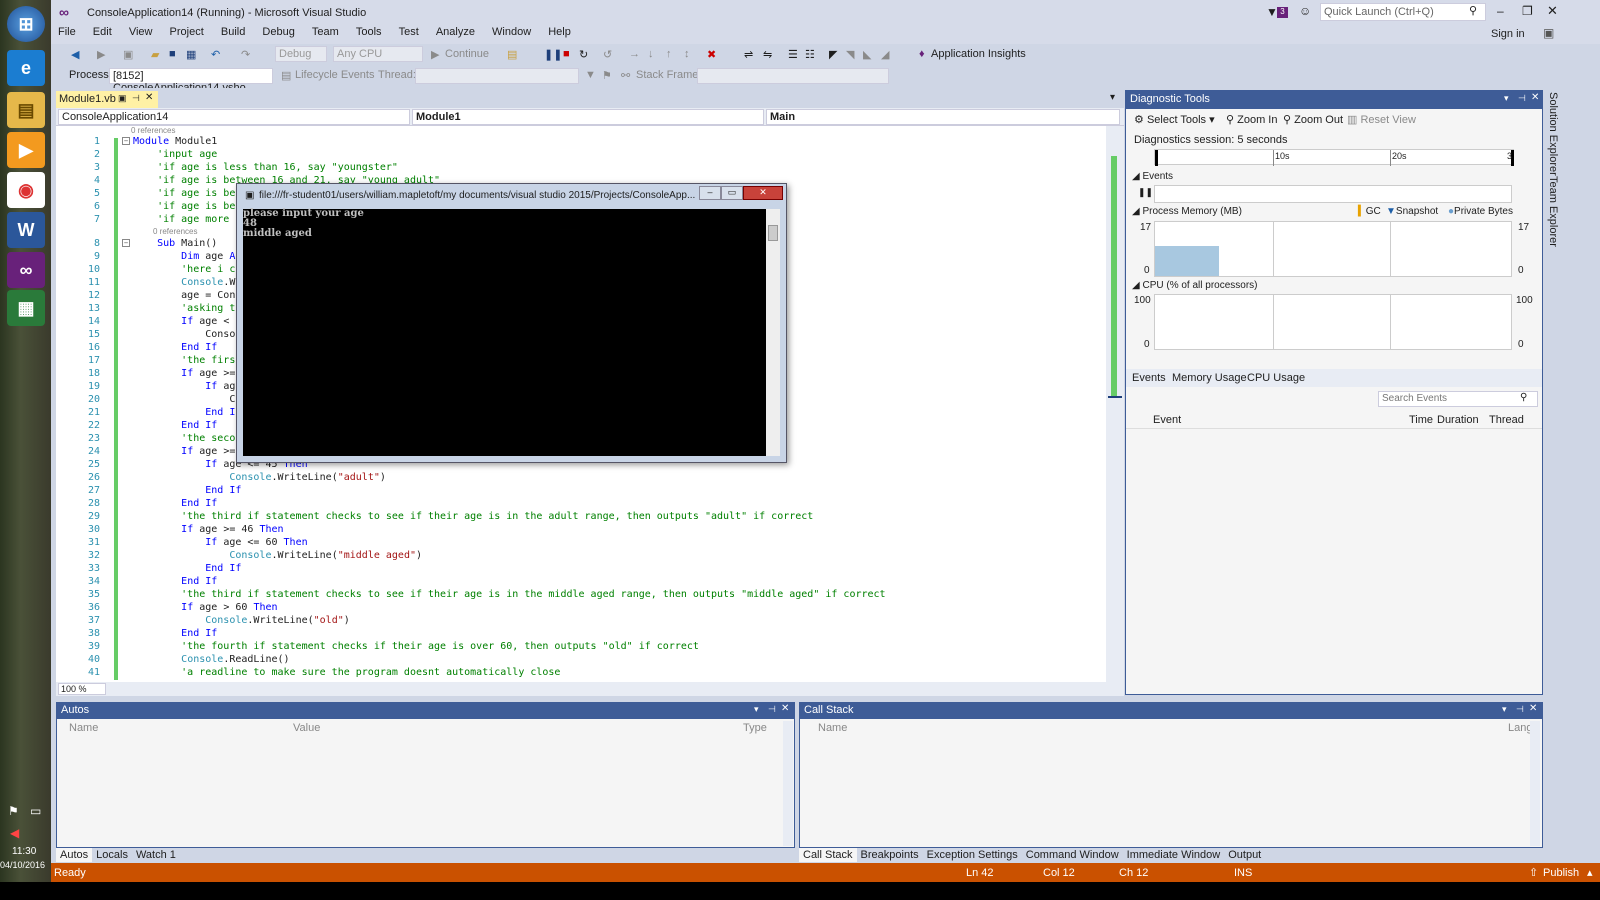 The width and height of the screenshot is (1600, 900). Describe the element at coordinates (136, 98) in the screenshot. I see `dock-icon: ⊣` at that location.